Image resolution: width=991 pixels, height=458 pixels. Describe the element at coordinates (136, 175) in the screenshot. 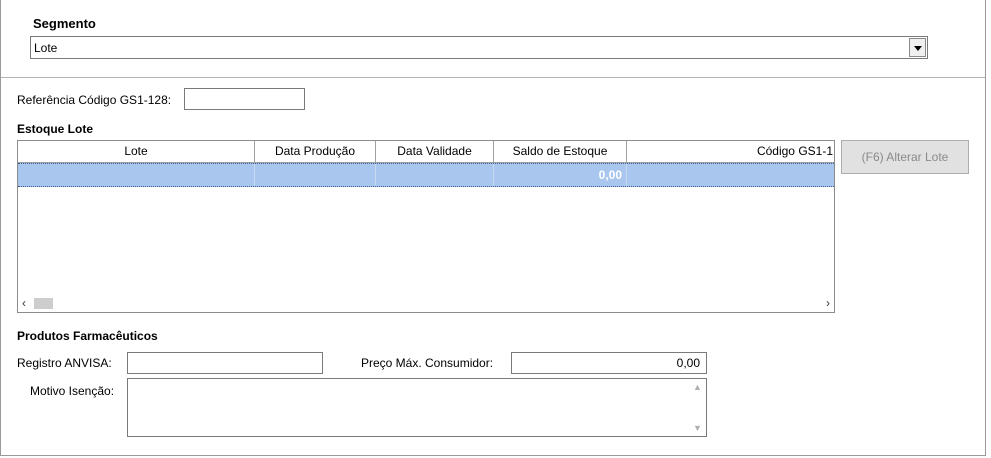

I see `cell-lote` at that location.